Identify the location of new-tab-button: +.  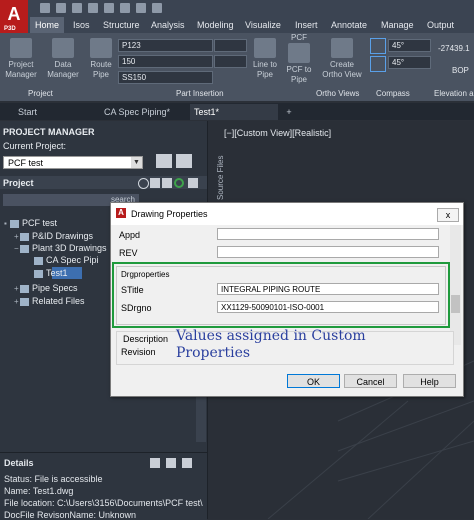
(289, 112).